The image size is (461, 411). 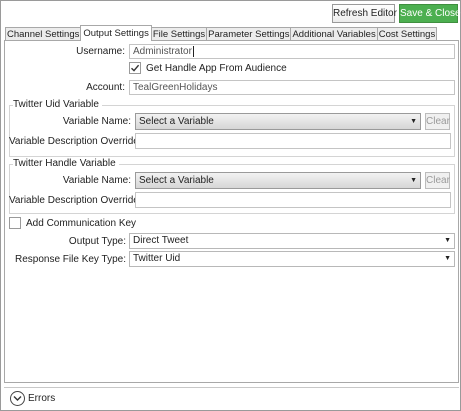 I want to click on expand-errors-icon, so click(x=17, y=398).